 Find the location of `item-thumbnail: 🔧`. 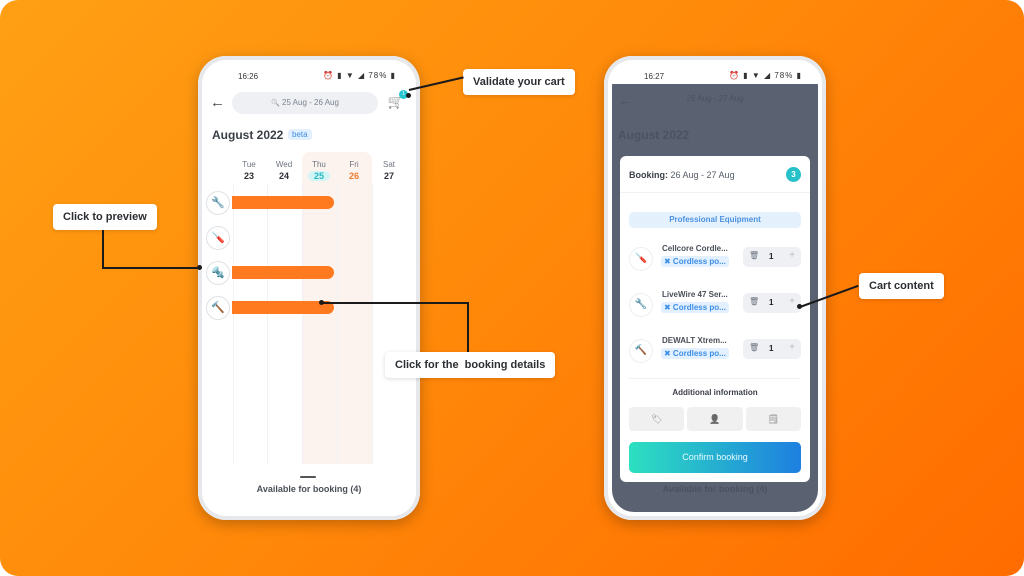

item-thumbnail: 🔧 is located at coordinates (641, 305).